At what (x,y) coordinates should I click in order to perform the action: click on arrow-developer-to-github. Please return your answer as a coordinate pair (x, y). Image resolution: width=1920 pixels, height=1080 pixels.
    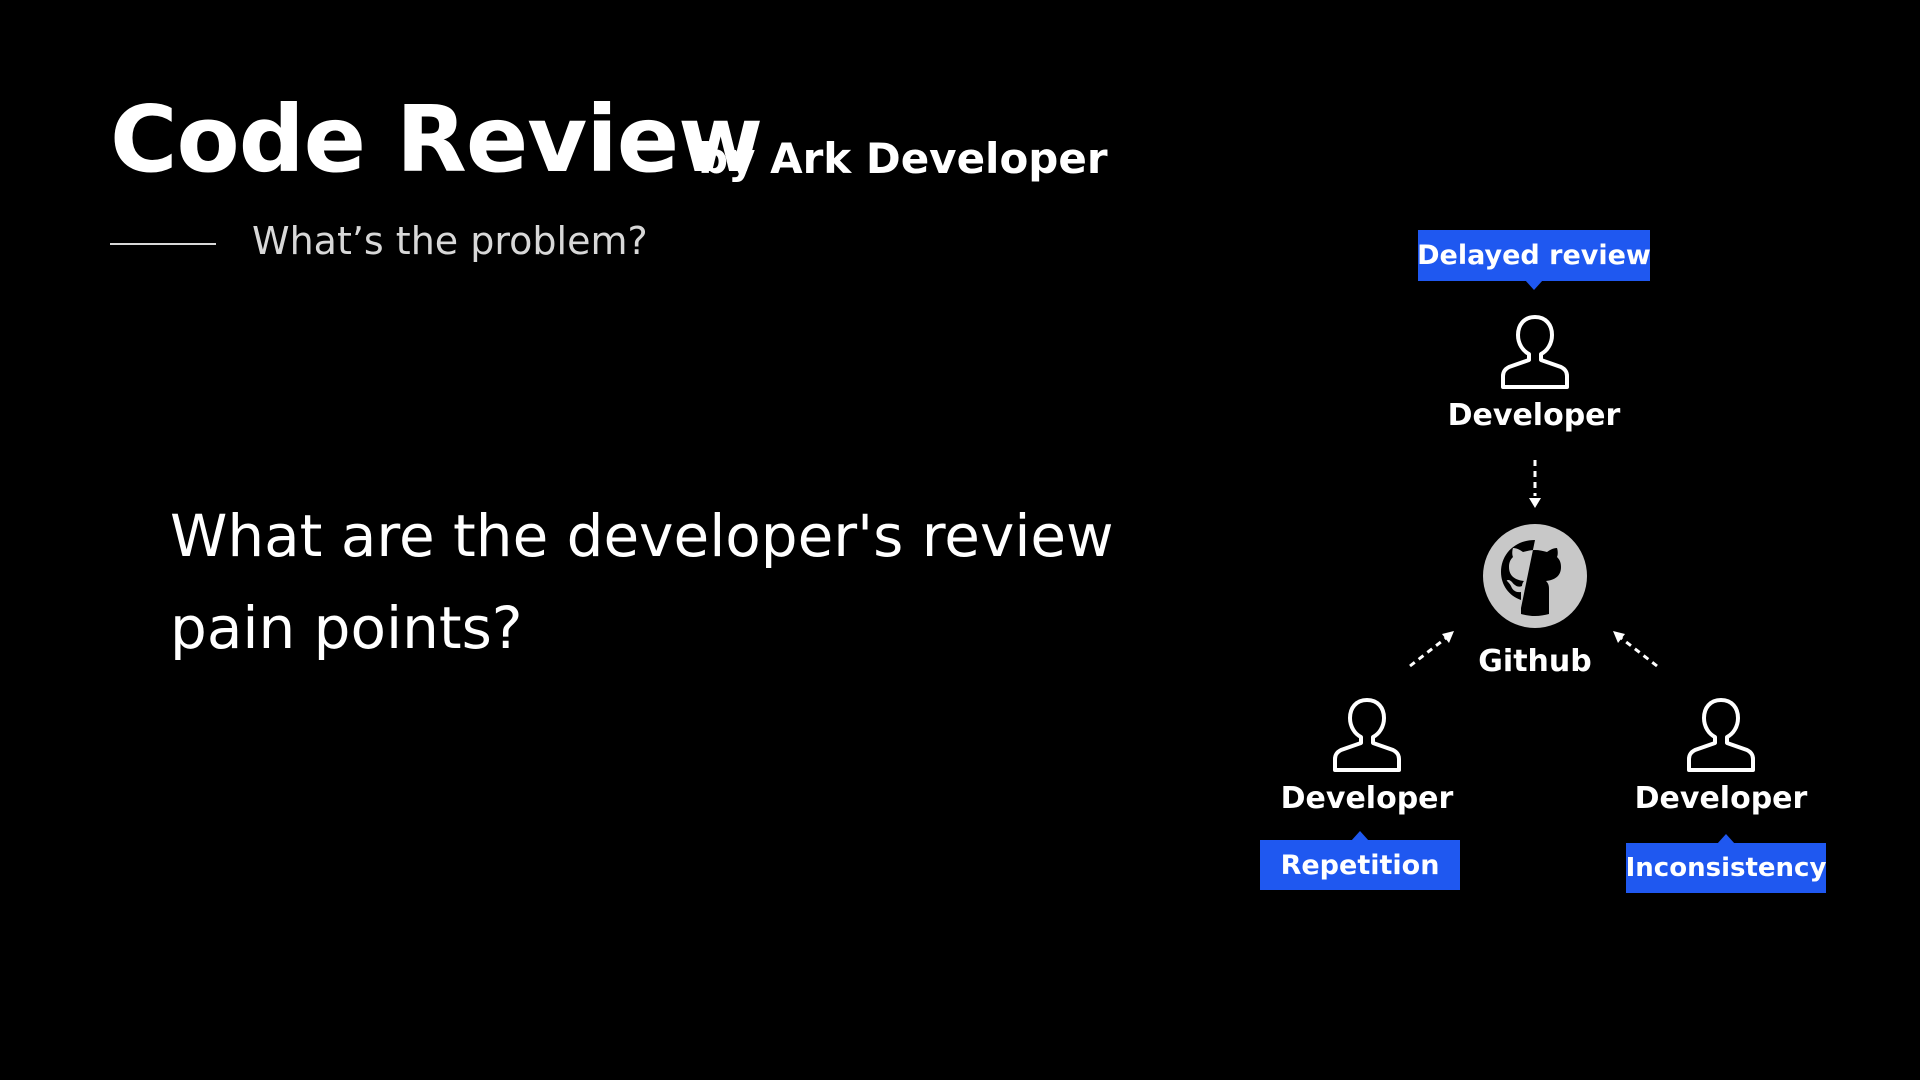
    Looking at the image, I should click on (1535, 484).